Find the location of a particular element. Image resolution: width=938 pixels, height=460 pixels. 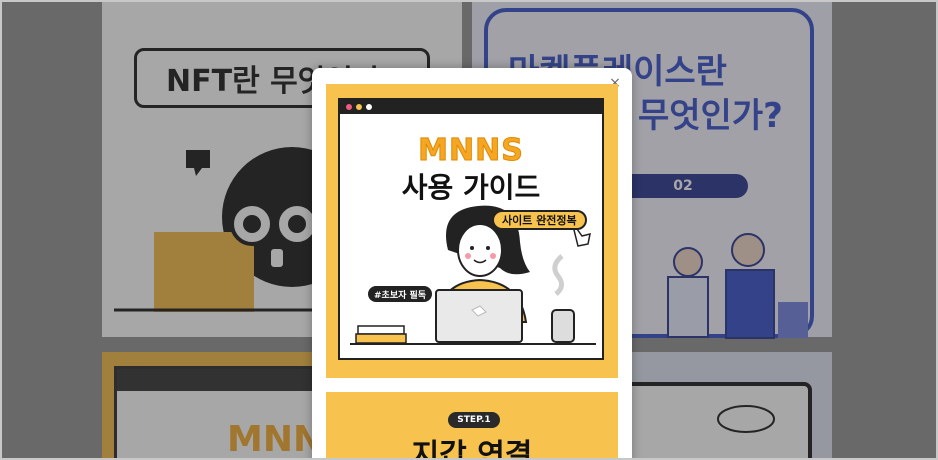

step-card: STEP.1 지갑 연결 is located at coordinates (472, 426).